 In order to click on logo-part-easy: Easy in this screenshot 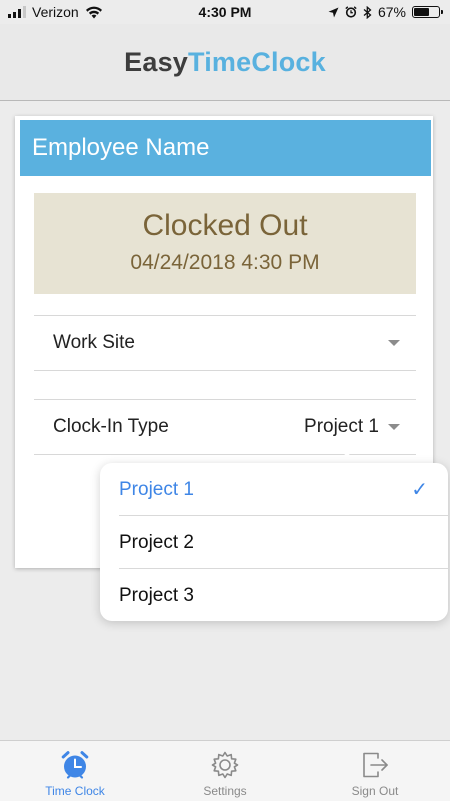, I will do `click(156, 61)`.